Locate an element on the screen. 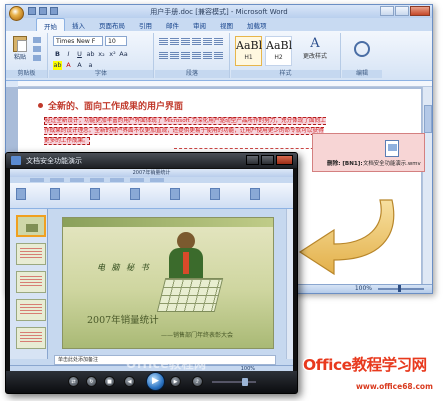  sort-icon is located at coordinates (218, 42).